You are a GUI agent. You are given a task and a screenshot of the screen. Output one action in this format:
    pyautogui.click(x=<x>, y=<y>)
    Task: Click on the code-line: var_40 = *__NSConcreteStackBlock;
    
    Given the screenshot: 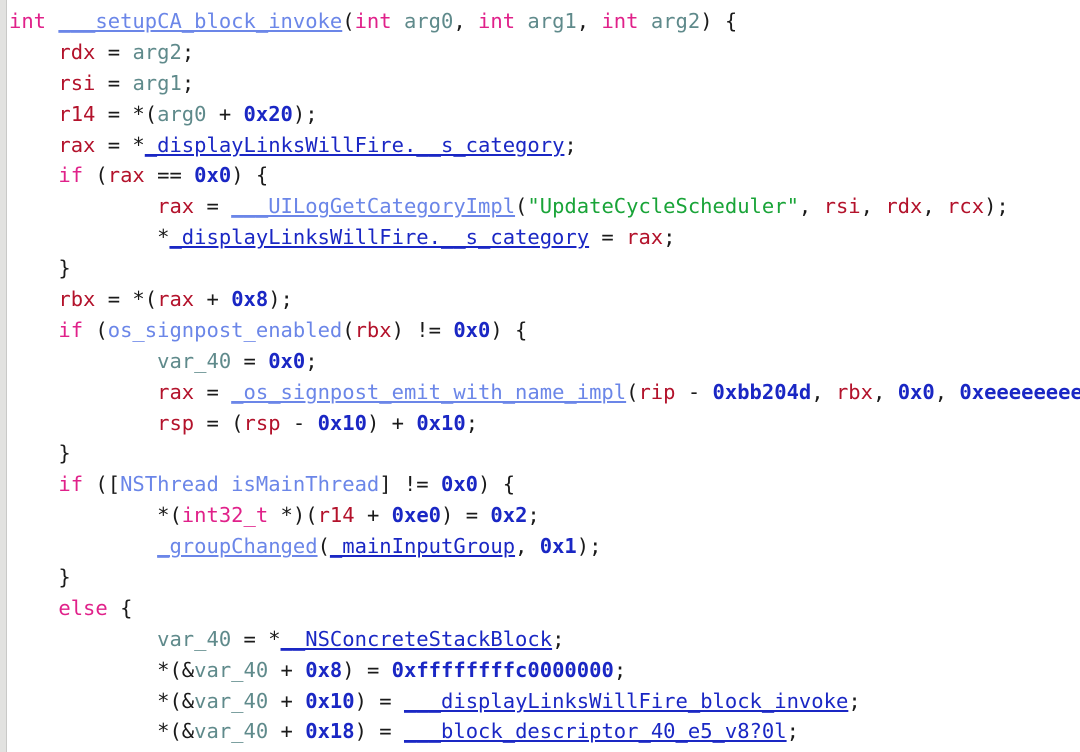 What is the action you would take?
    pyautogui.click(x=544, y=639)
    